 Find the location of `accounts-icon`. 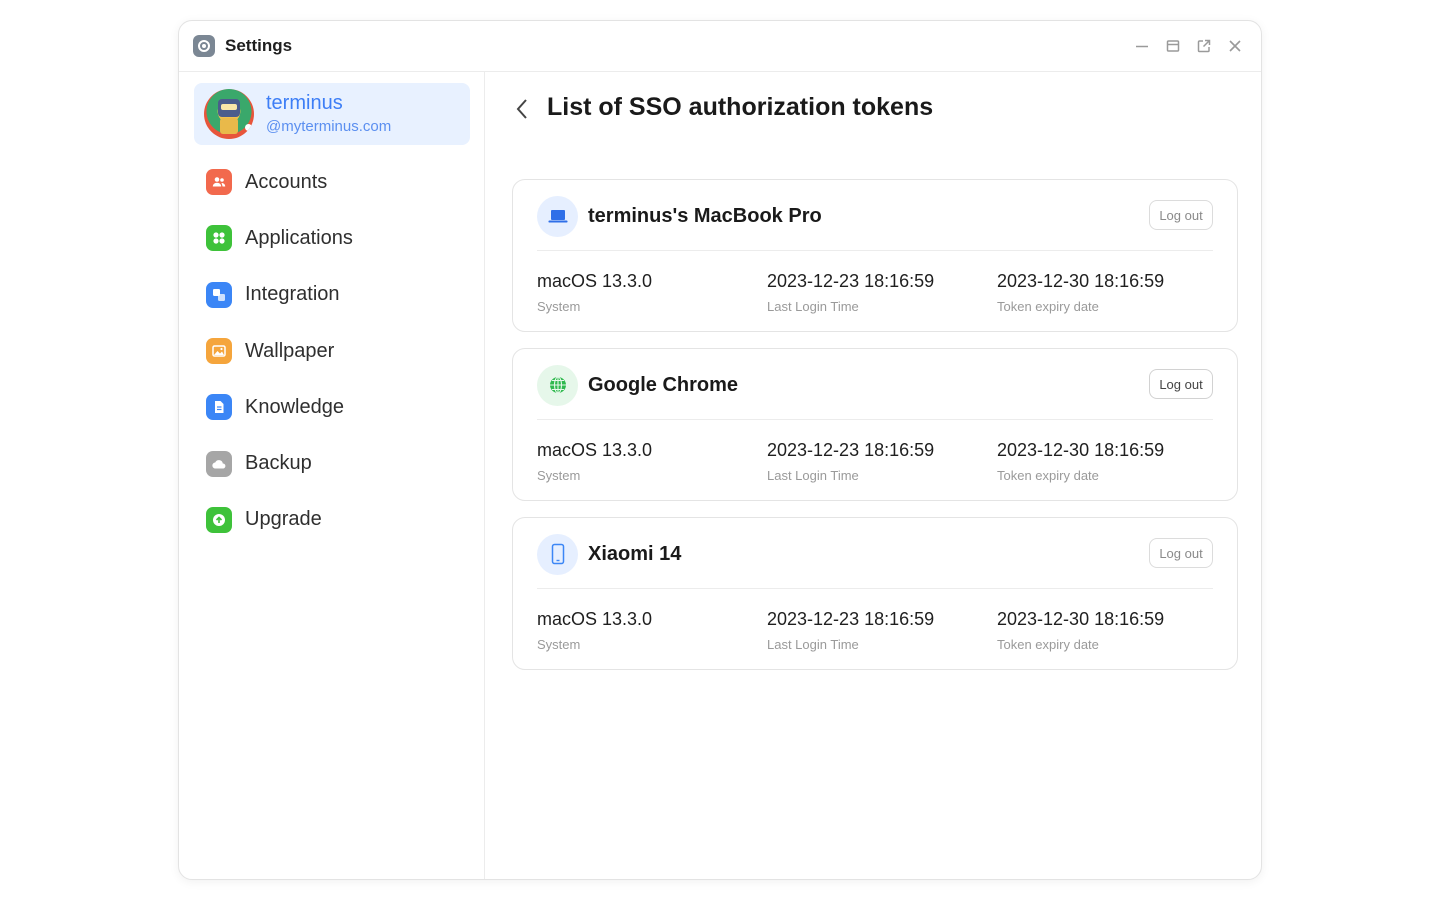

accounts-icon is located at coordinates (219, 182).